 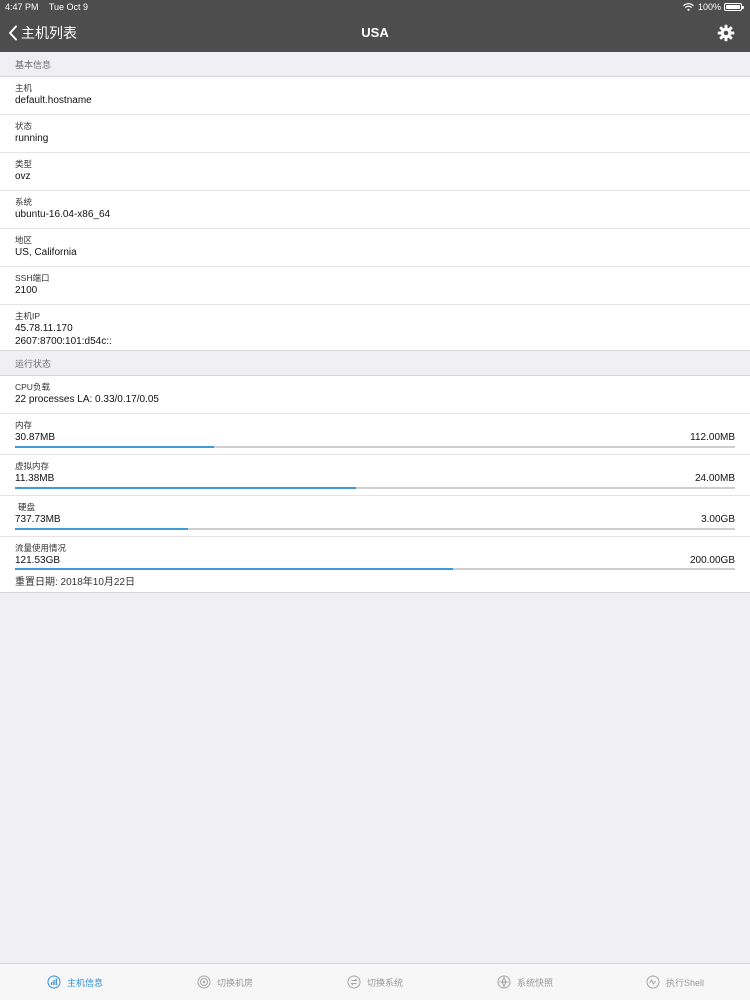 What do you see at coordinates (375, 172) in the screenshot?
I see `row-type: 类型 ovz` at bounding box center [375, 172].